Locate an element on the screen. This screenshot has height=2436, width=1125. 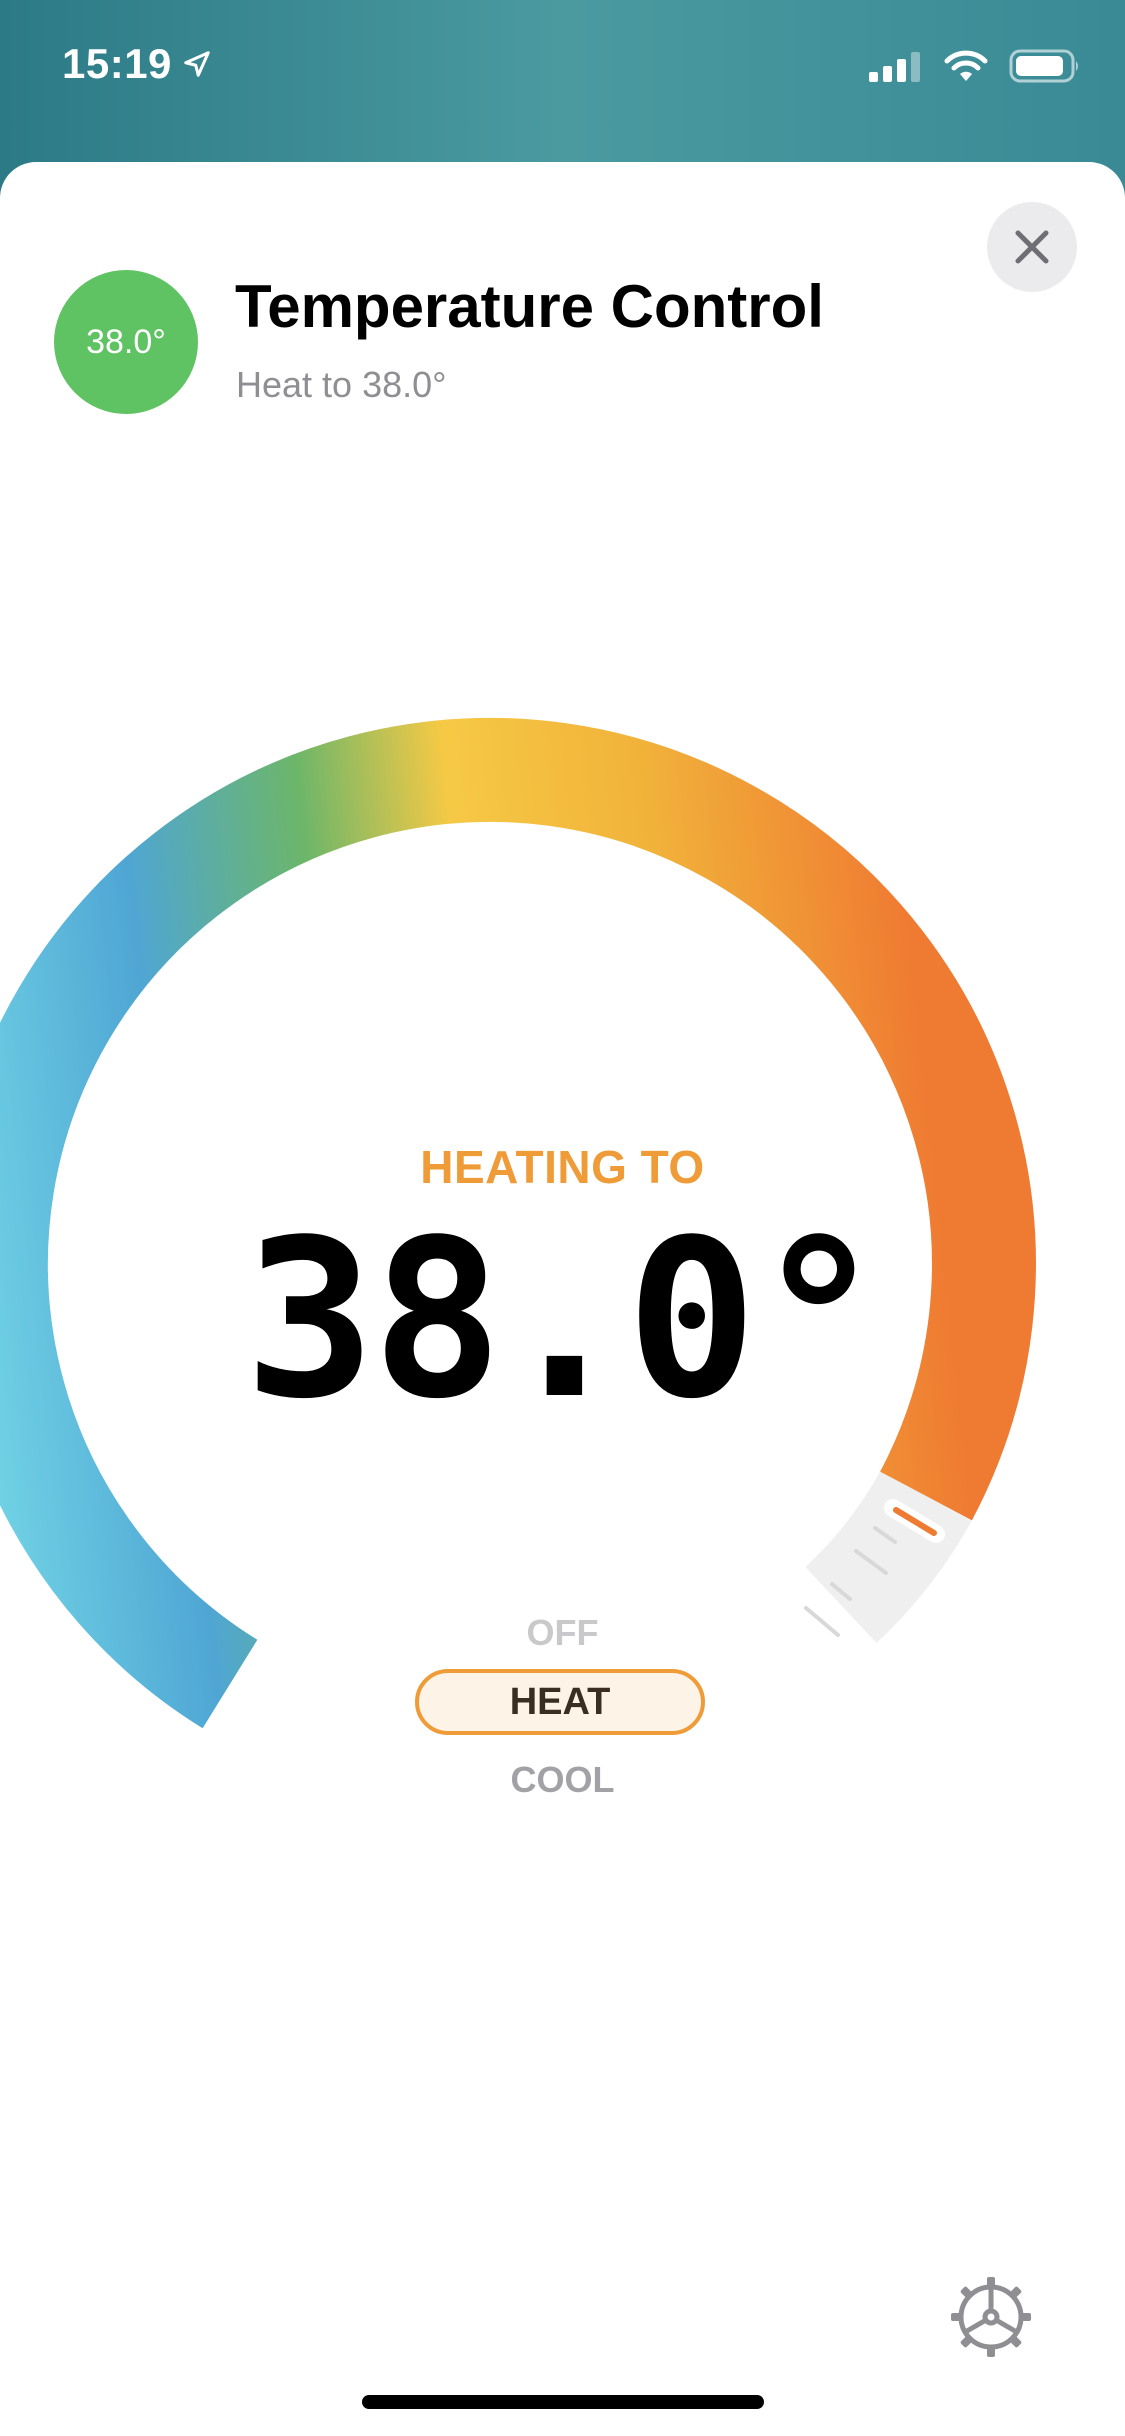
cellular-signal-icon is located at coordinates (894, 67).